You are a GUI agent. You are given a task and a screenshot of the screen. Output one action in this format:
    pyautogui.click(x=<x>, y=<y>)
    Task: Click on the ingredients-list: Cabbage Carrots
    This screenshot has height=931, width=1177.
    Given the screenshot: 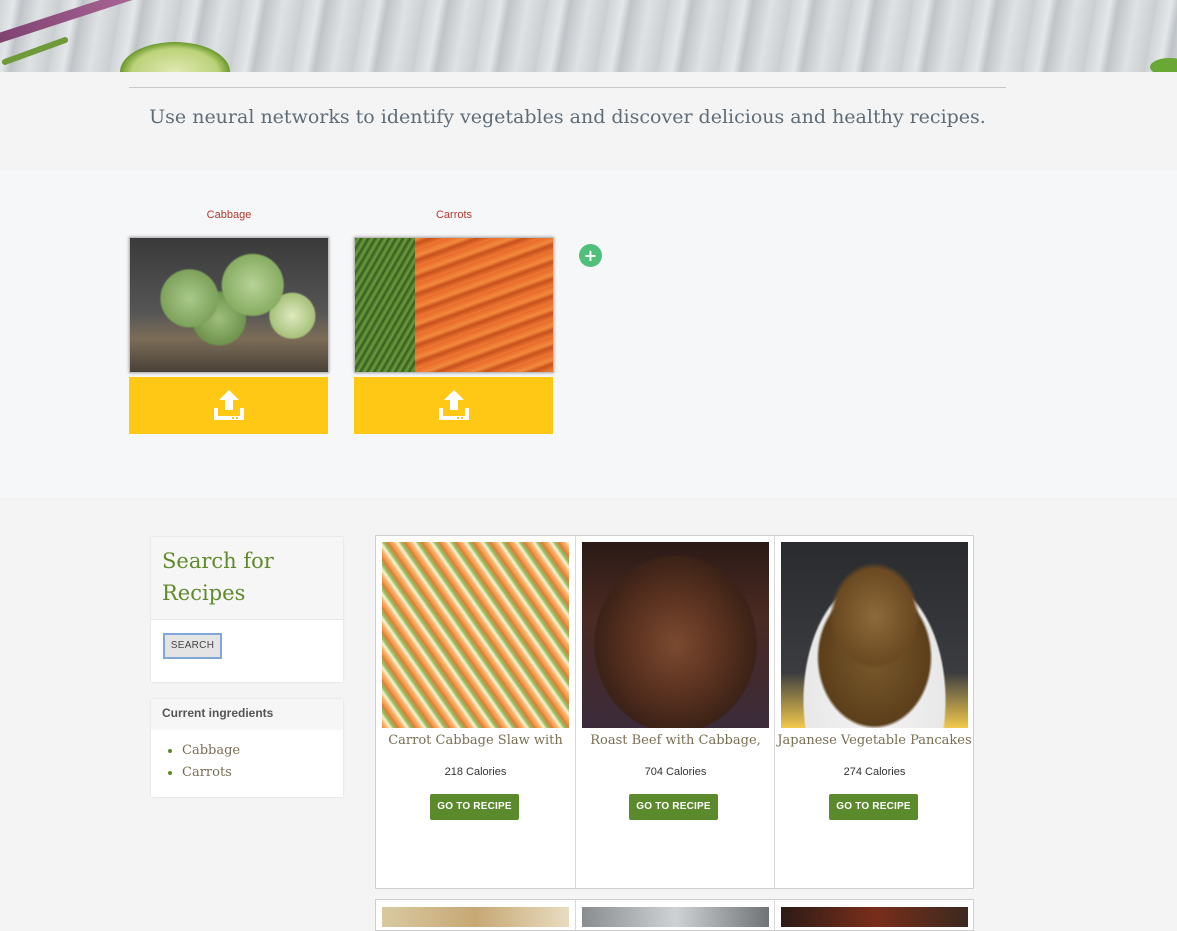 What is the action you would take?
    pyautogui.click(x=247, y=757)
    